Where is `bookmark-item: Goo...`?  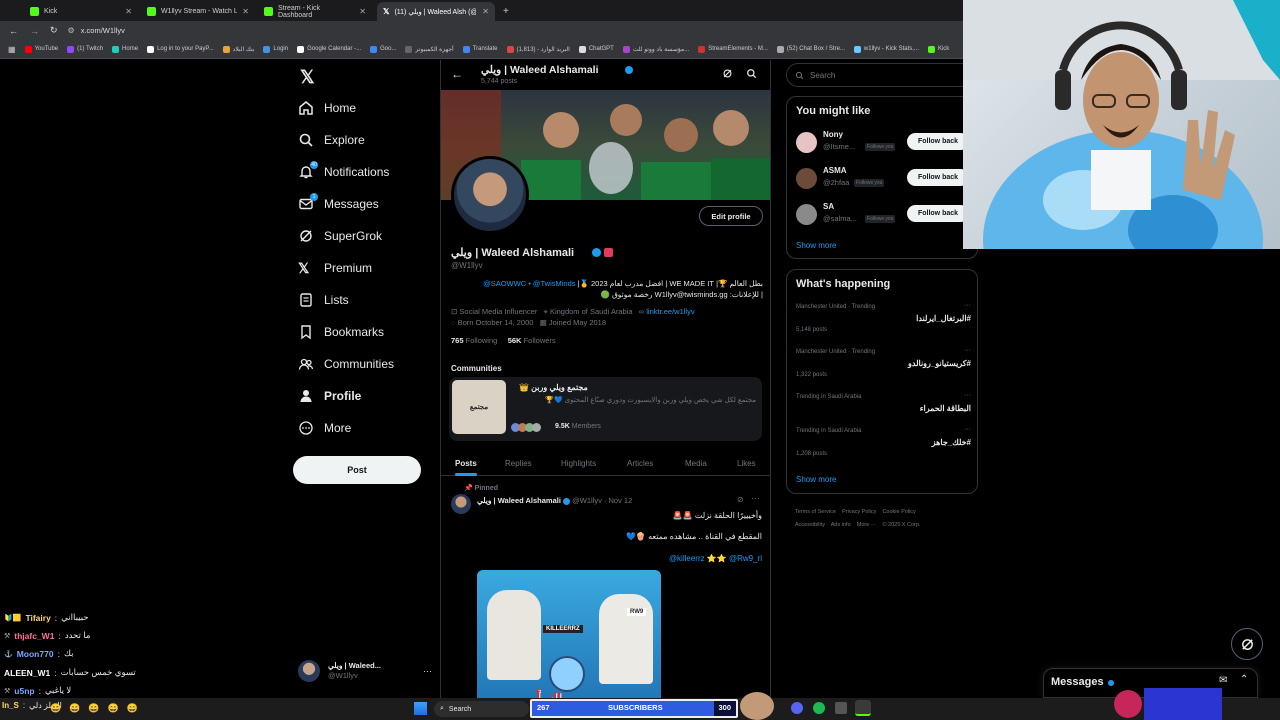
bookmark-item: Goo... is located at coordinates (383, 49).